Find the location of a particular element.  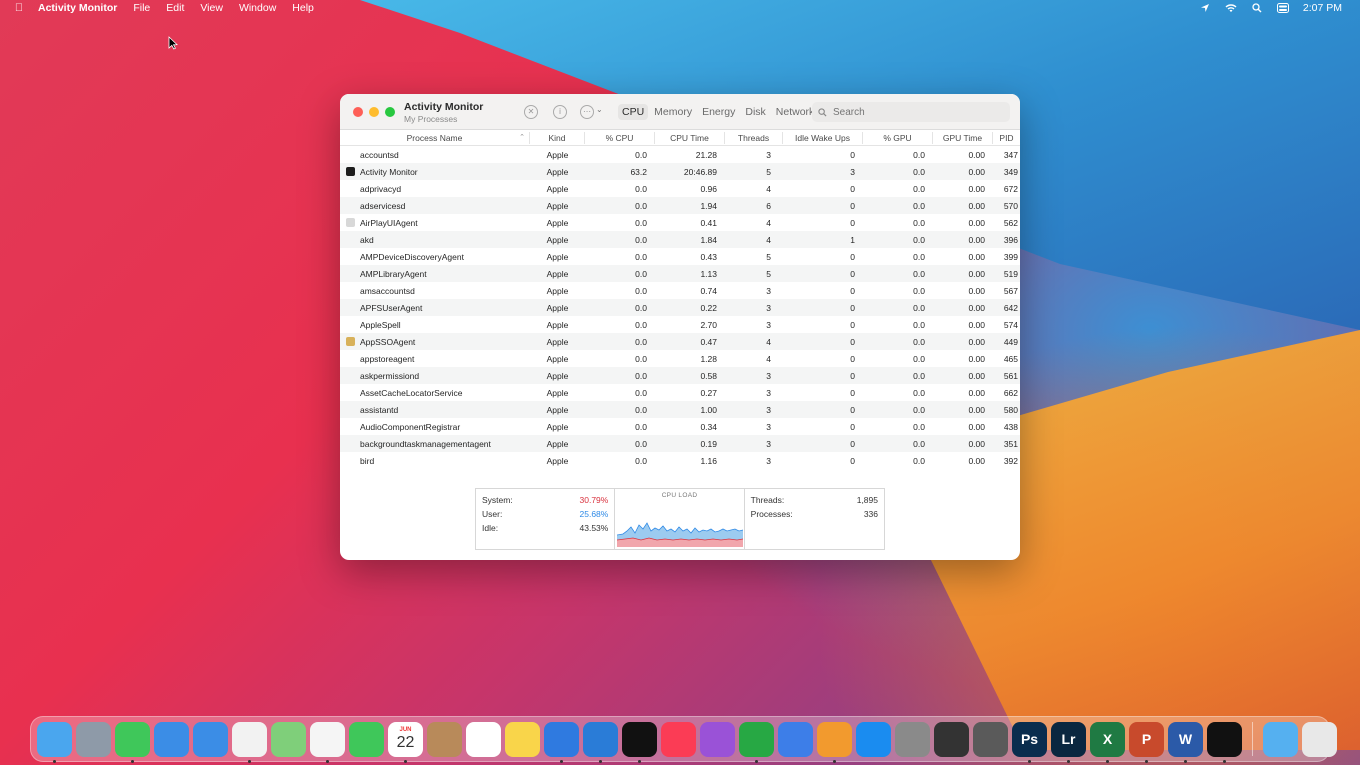

menu-file: File is located at coordinates (141, 8).